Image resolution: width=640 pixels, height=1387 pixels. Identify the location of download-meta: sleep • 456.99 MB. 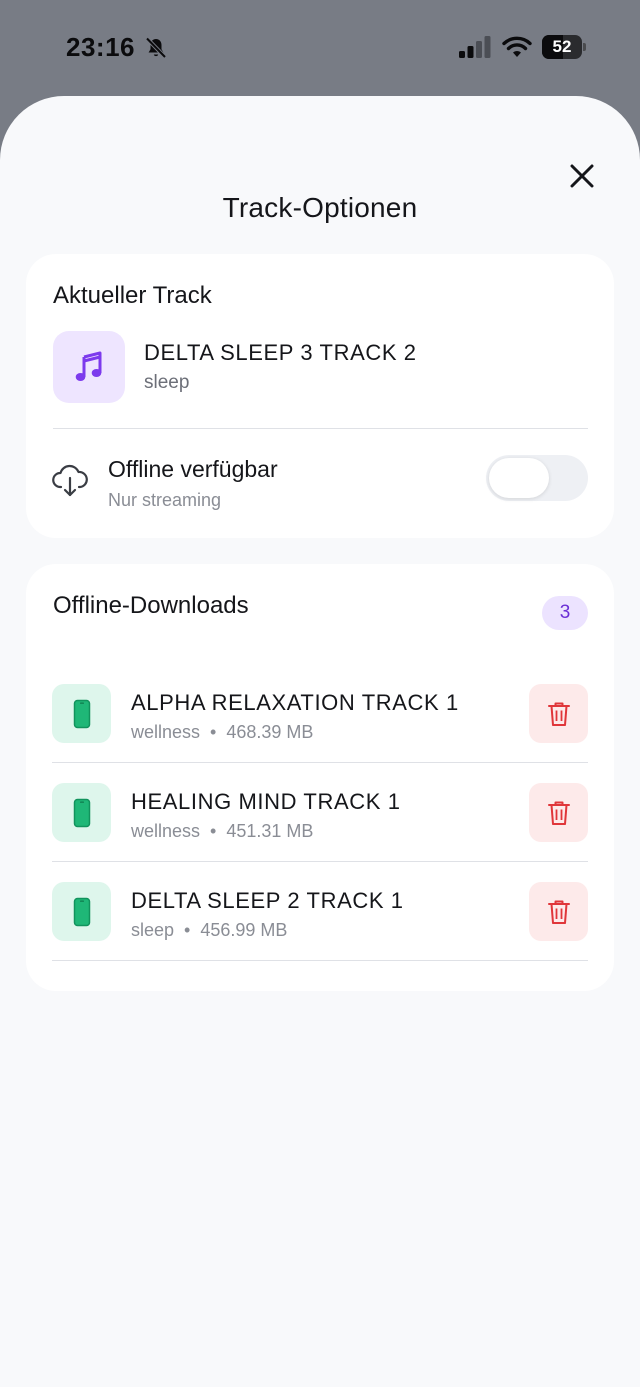
(209, 930).